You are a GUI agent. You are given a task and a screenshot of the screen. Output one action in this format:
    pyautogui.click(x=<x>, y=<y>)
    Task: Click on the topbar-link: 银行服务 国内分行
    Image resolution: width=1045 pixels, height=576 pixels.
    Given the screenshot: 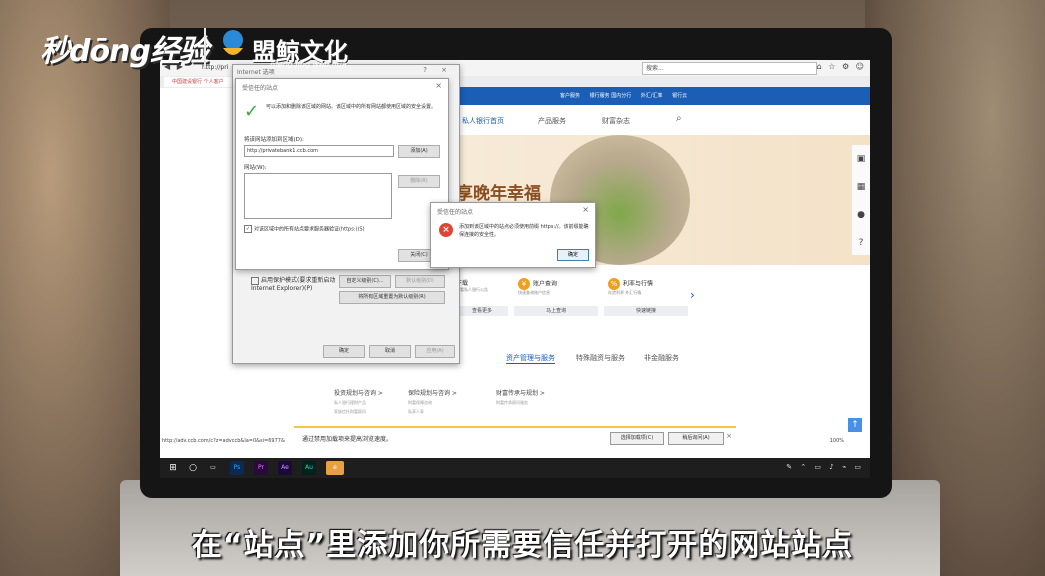 What is the action you would take?
    pyautogui.click(x=611, y=96)
    